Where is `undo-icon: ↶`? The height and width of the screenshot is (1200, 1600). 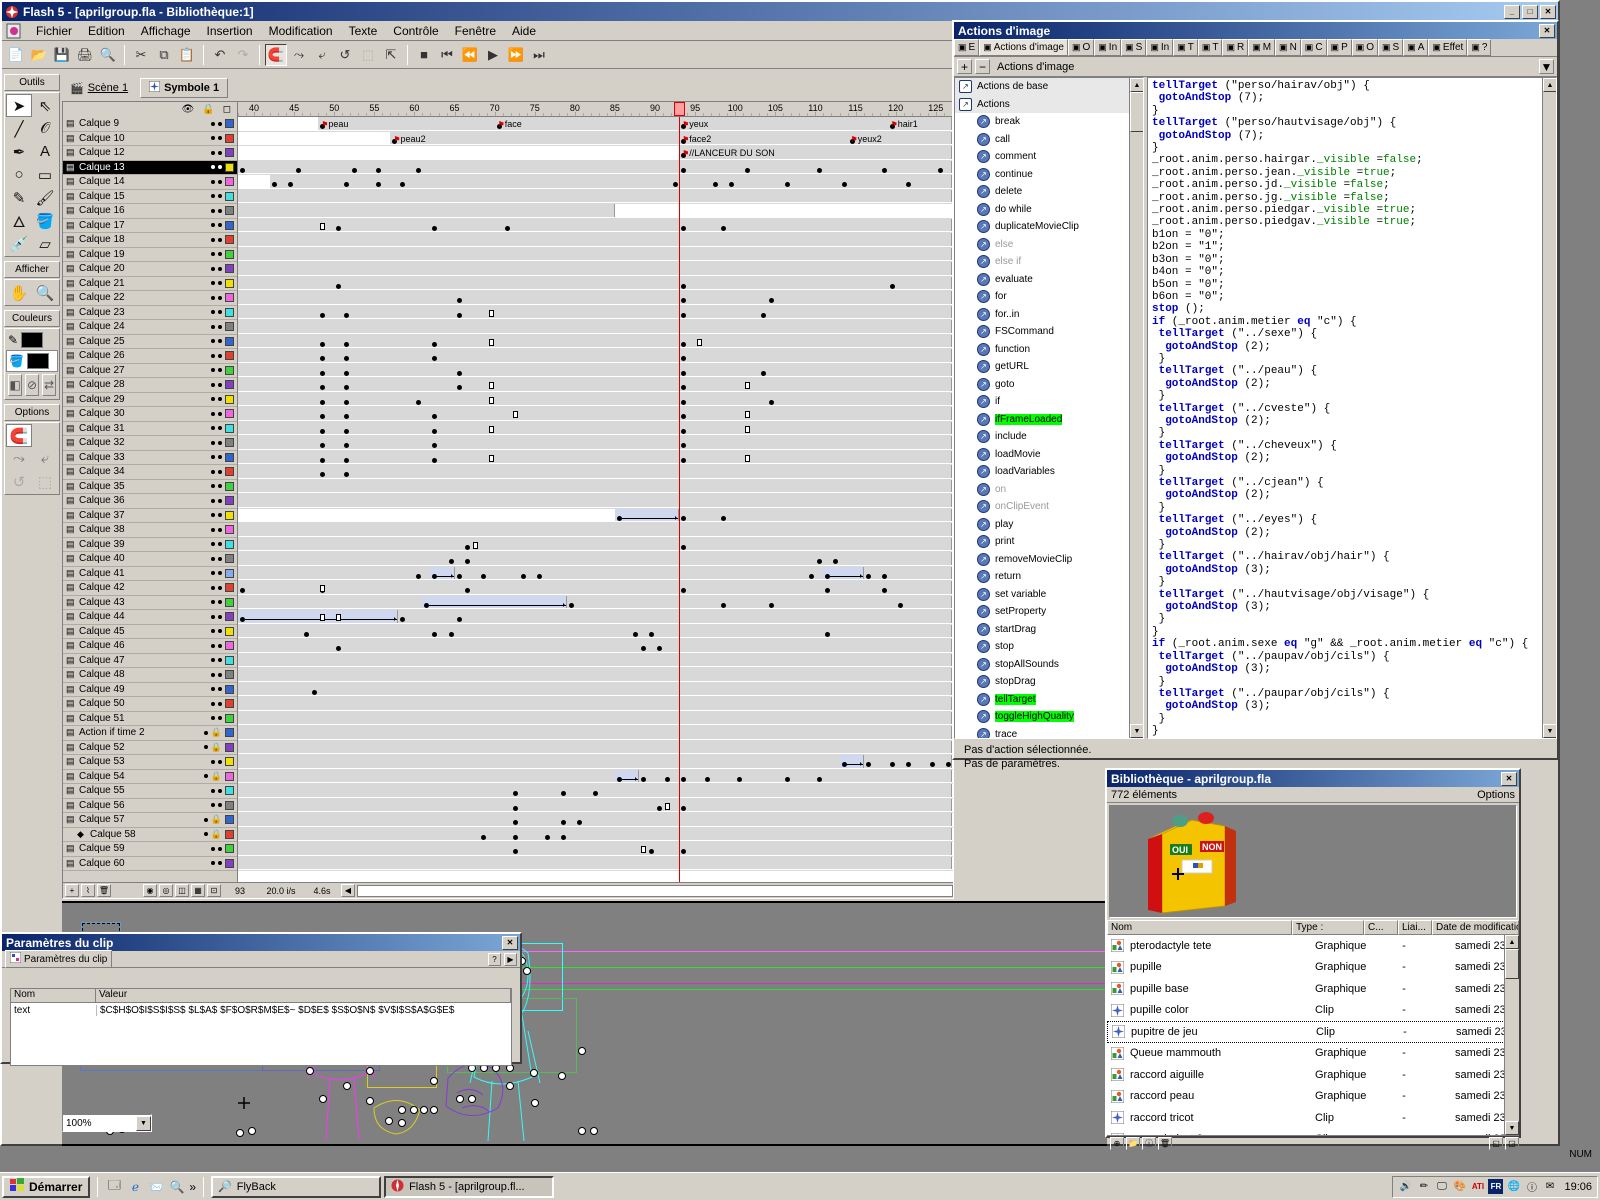 undo-icon: ↶ is located at coordinates (220, 55).